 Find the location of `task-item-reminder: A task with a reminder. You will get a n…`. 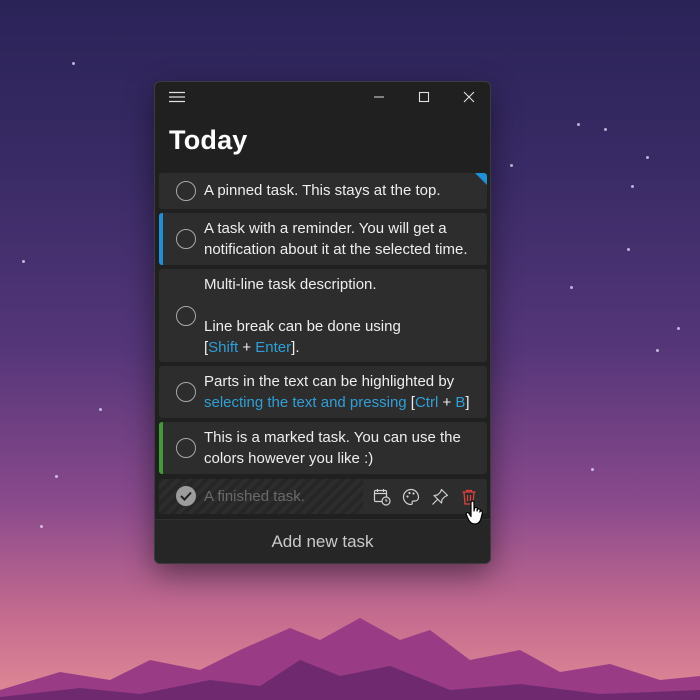

task-item-reminder: A task with a reminder. You will get a n… is located at coordinates (323, 239).